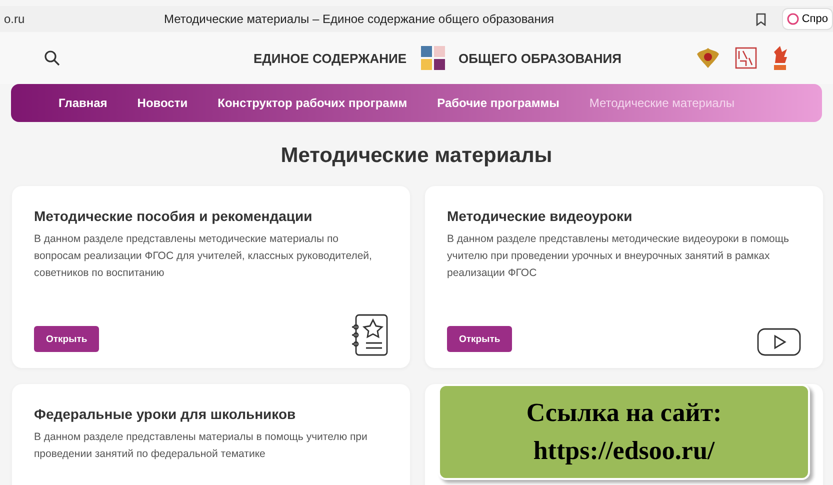 This screenshot has width=833, height=485. What do you see at coordinates (313, 103) in the screenshot?
I see `nav-link: Конструктор рабочих программ` at bounding box center [313, 103].